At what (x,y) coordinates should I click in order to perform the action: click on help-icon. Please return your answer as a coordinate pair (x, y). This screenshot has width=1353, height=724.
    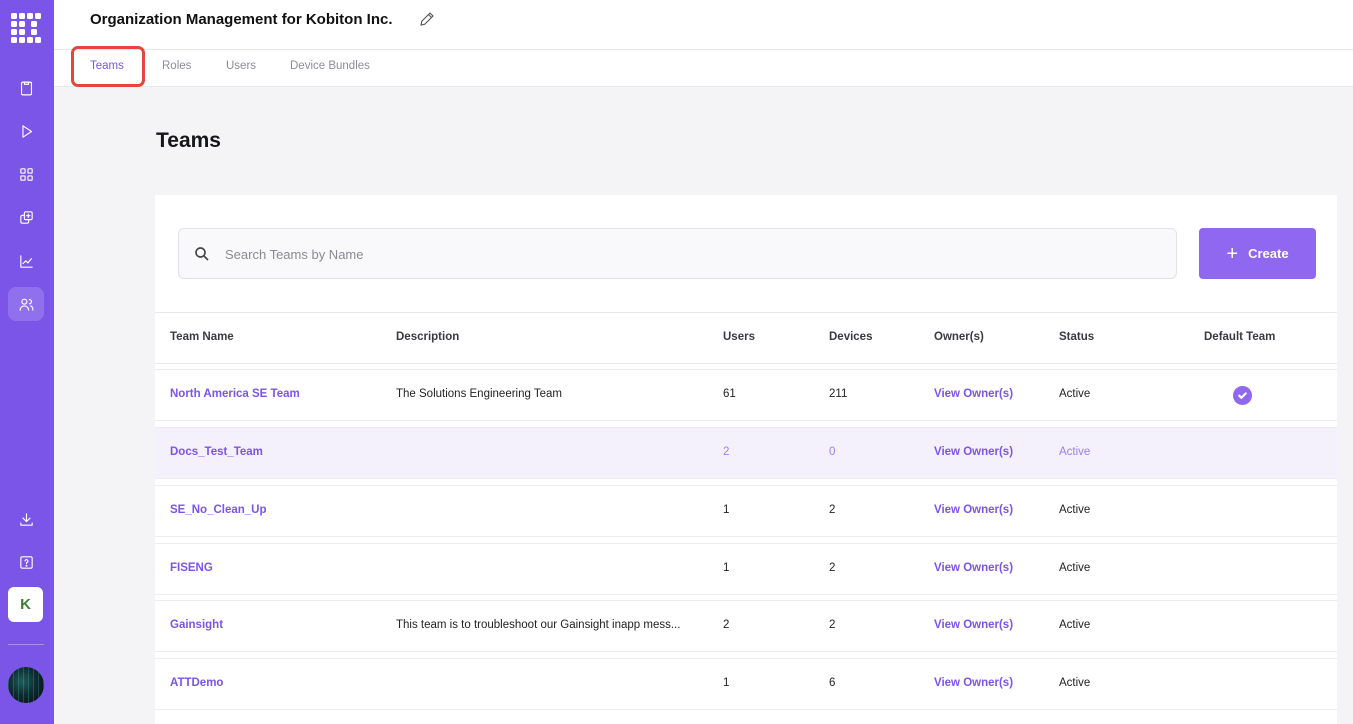
    Looking at the image, I should click on (26, 562).